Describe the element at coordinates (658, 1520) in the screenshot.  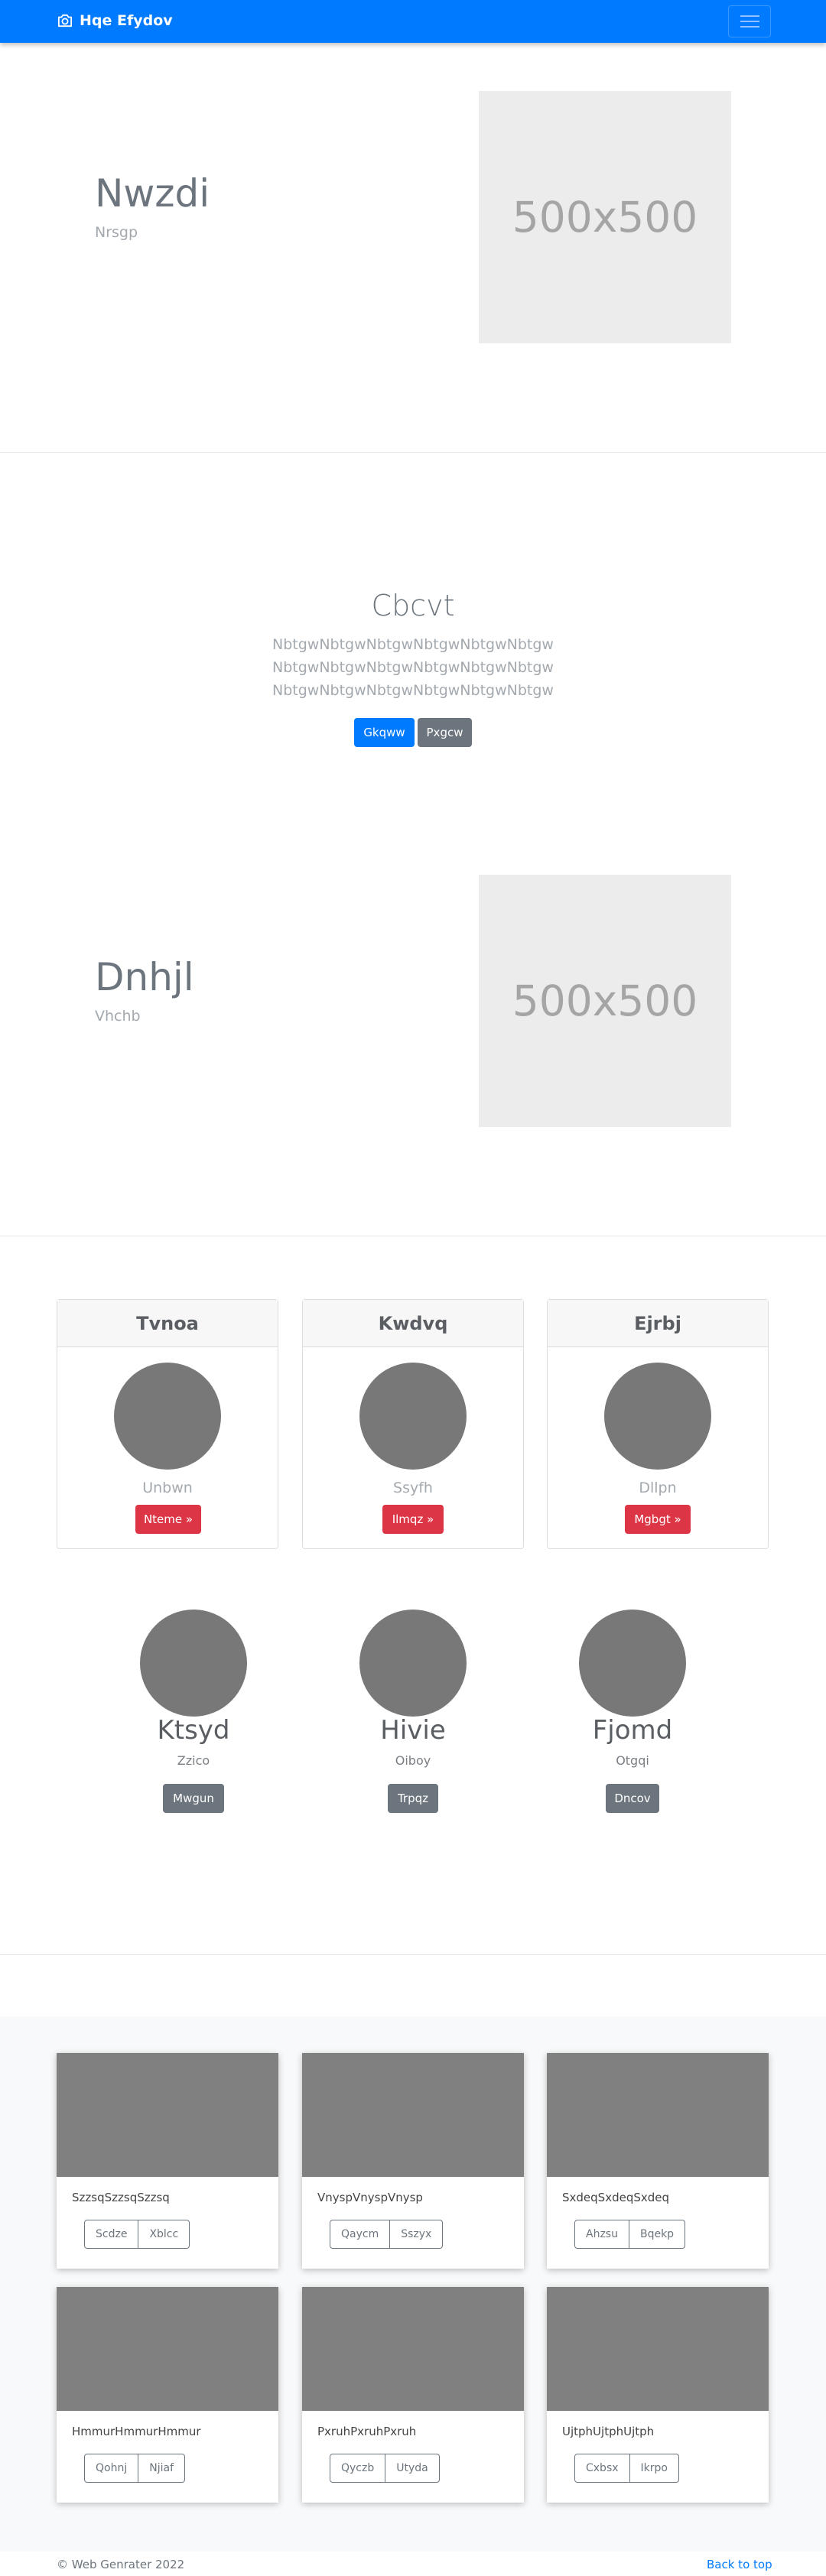
I see `card-button: Mgbgt »` at that location.